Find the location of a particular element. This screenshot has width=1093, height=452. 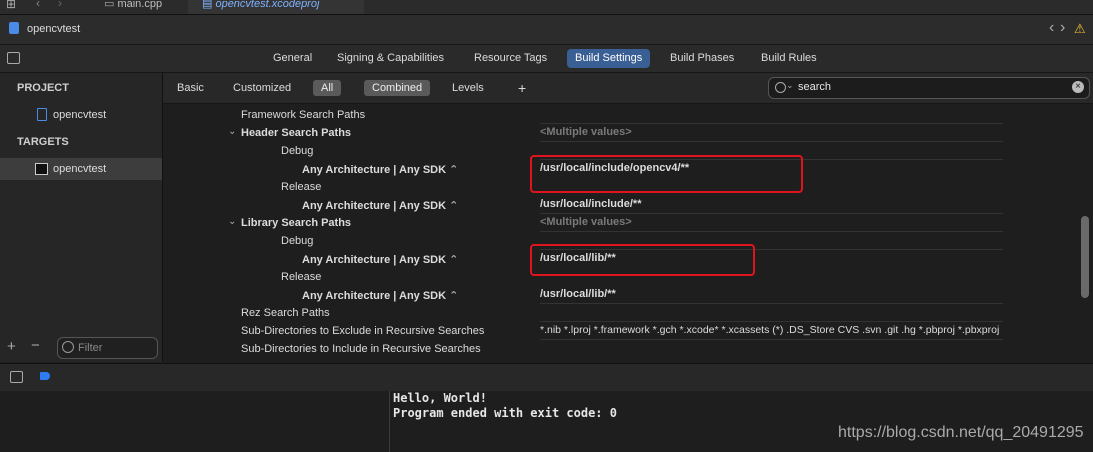

filter-basic: Basic is located at coordinates (190, 88).